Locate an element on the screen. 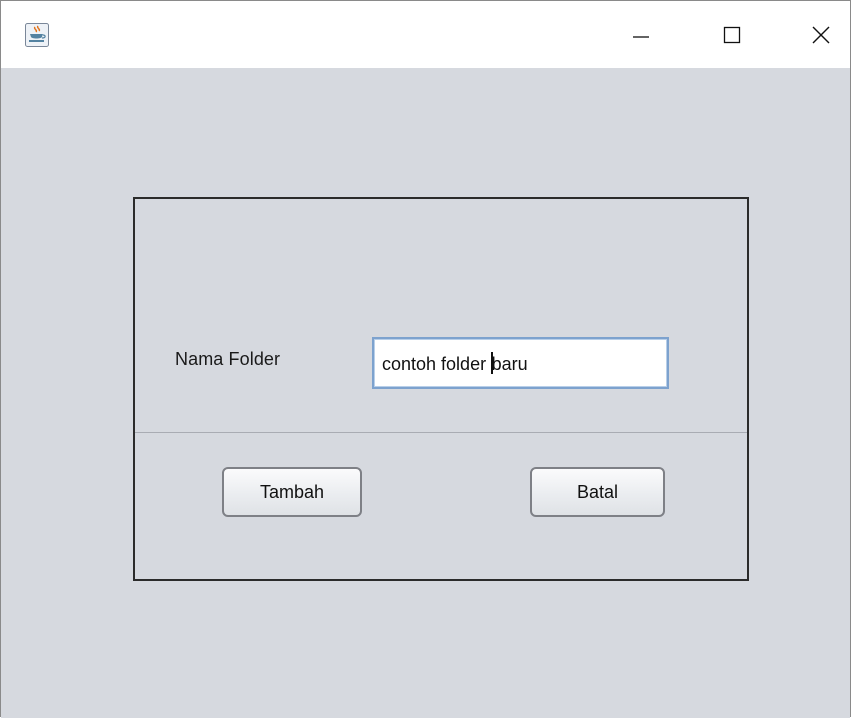 The height and width of the screenshot is (718, 851). minimize-icon is located at coordinates (641, 37).